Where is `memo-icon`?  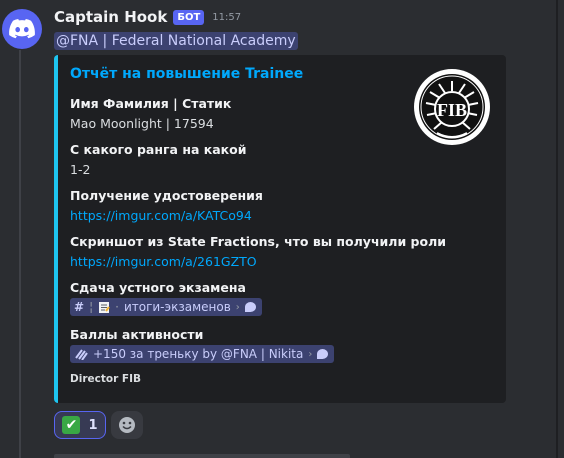 memo-icon is located at coordinates (104, 307).